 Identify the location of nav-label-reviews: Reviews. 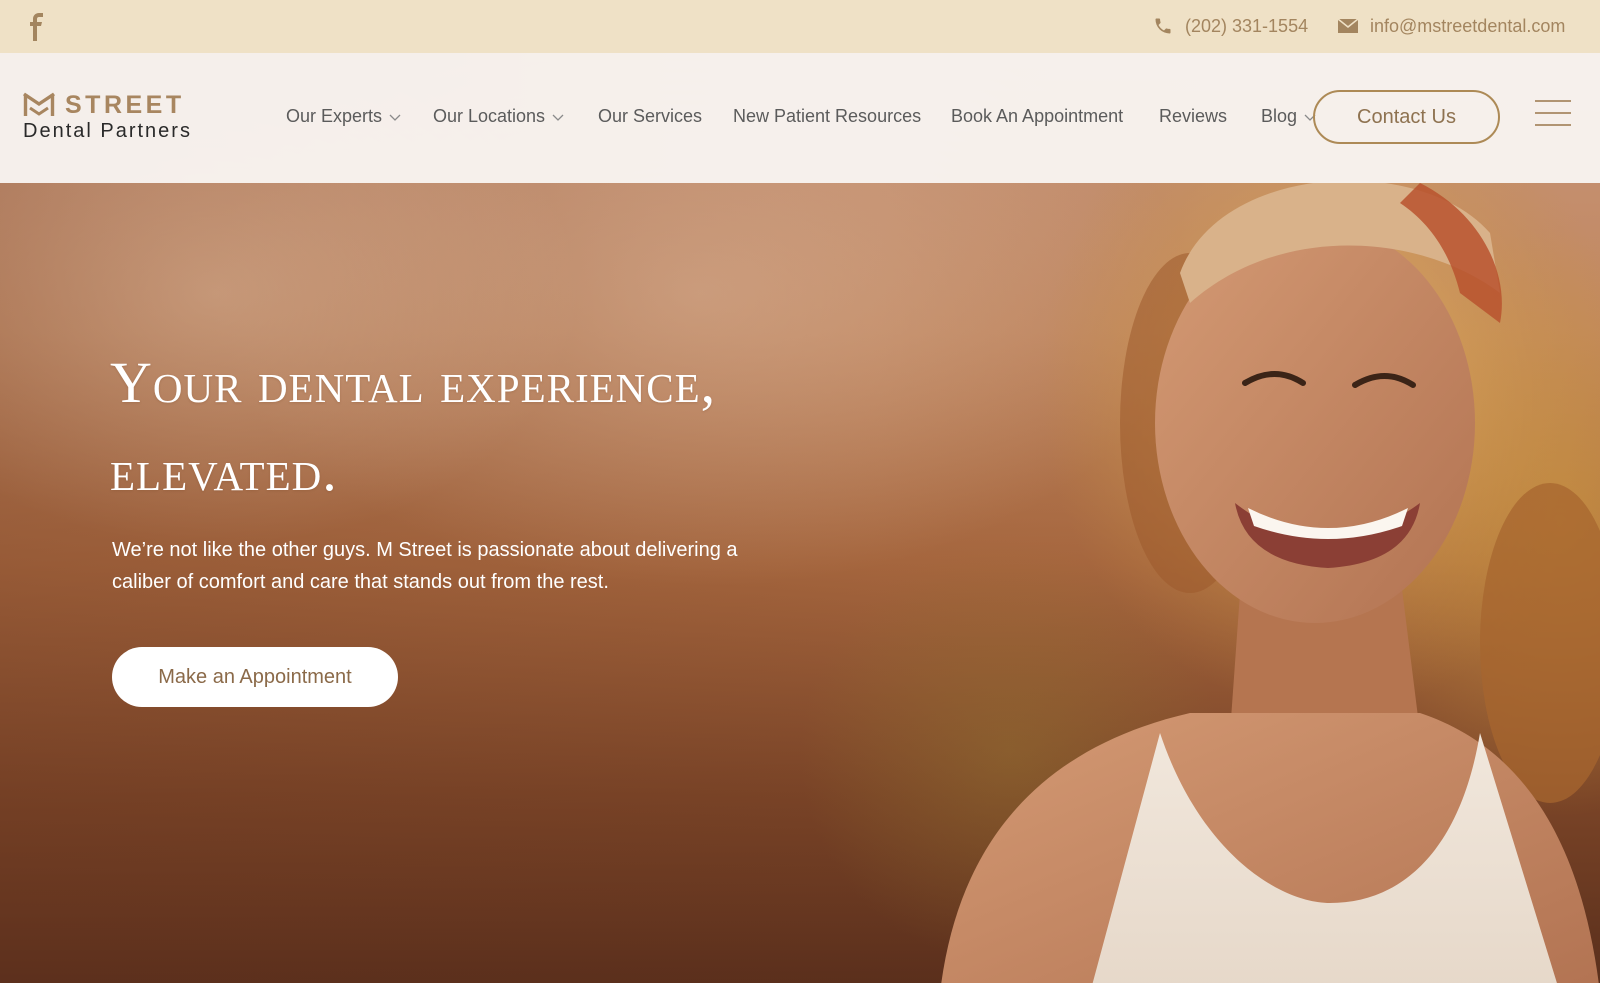
(1193, 116).